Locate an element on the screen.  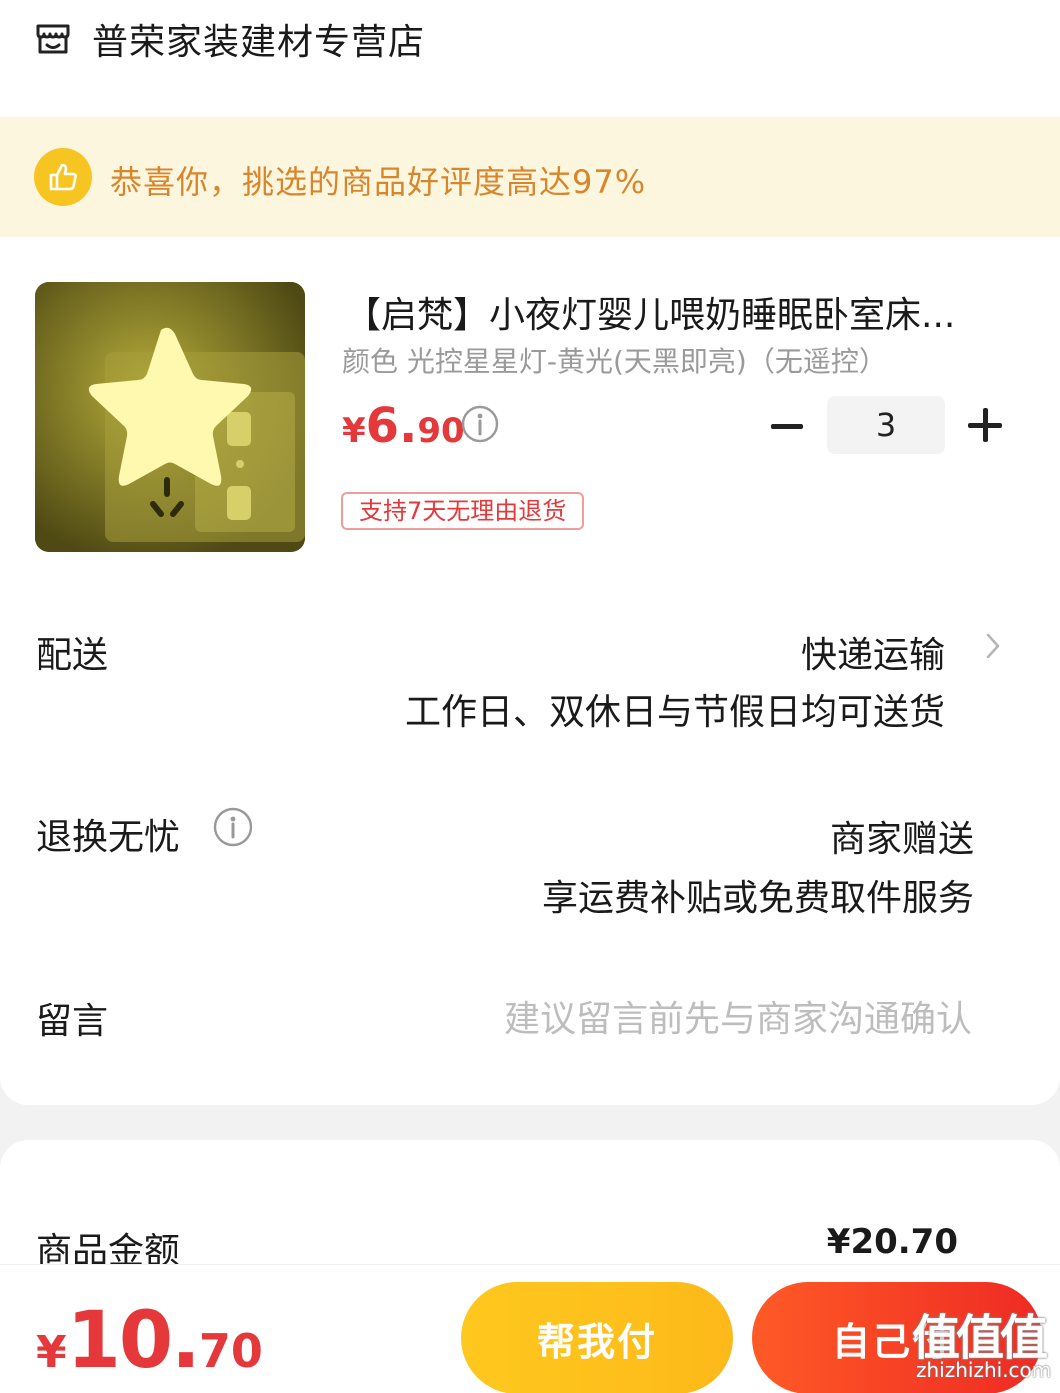
product-spec: 颜色 光控星星灯-黄光(天黑即亮)（无遥控） is located at coordinates (614, 360).